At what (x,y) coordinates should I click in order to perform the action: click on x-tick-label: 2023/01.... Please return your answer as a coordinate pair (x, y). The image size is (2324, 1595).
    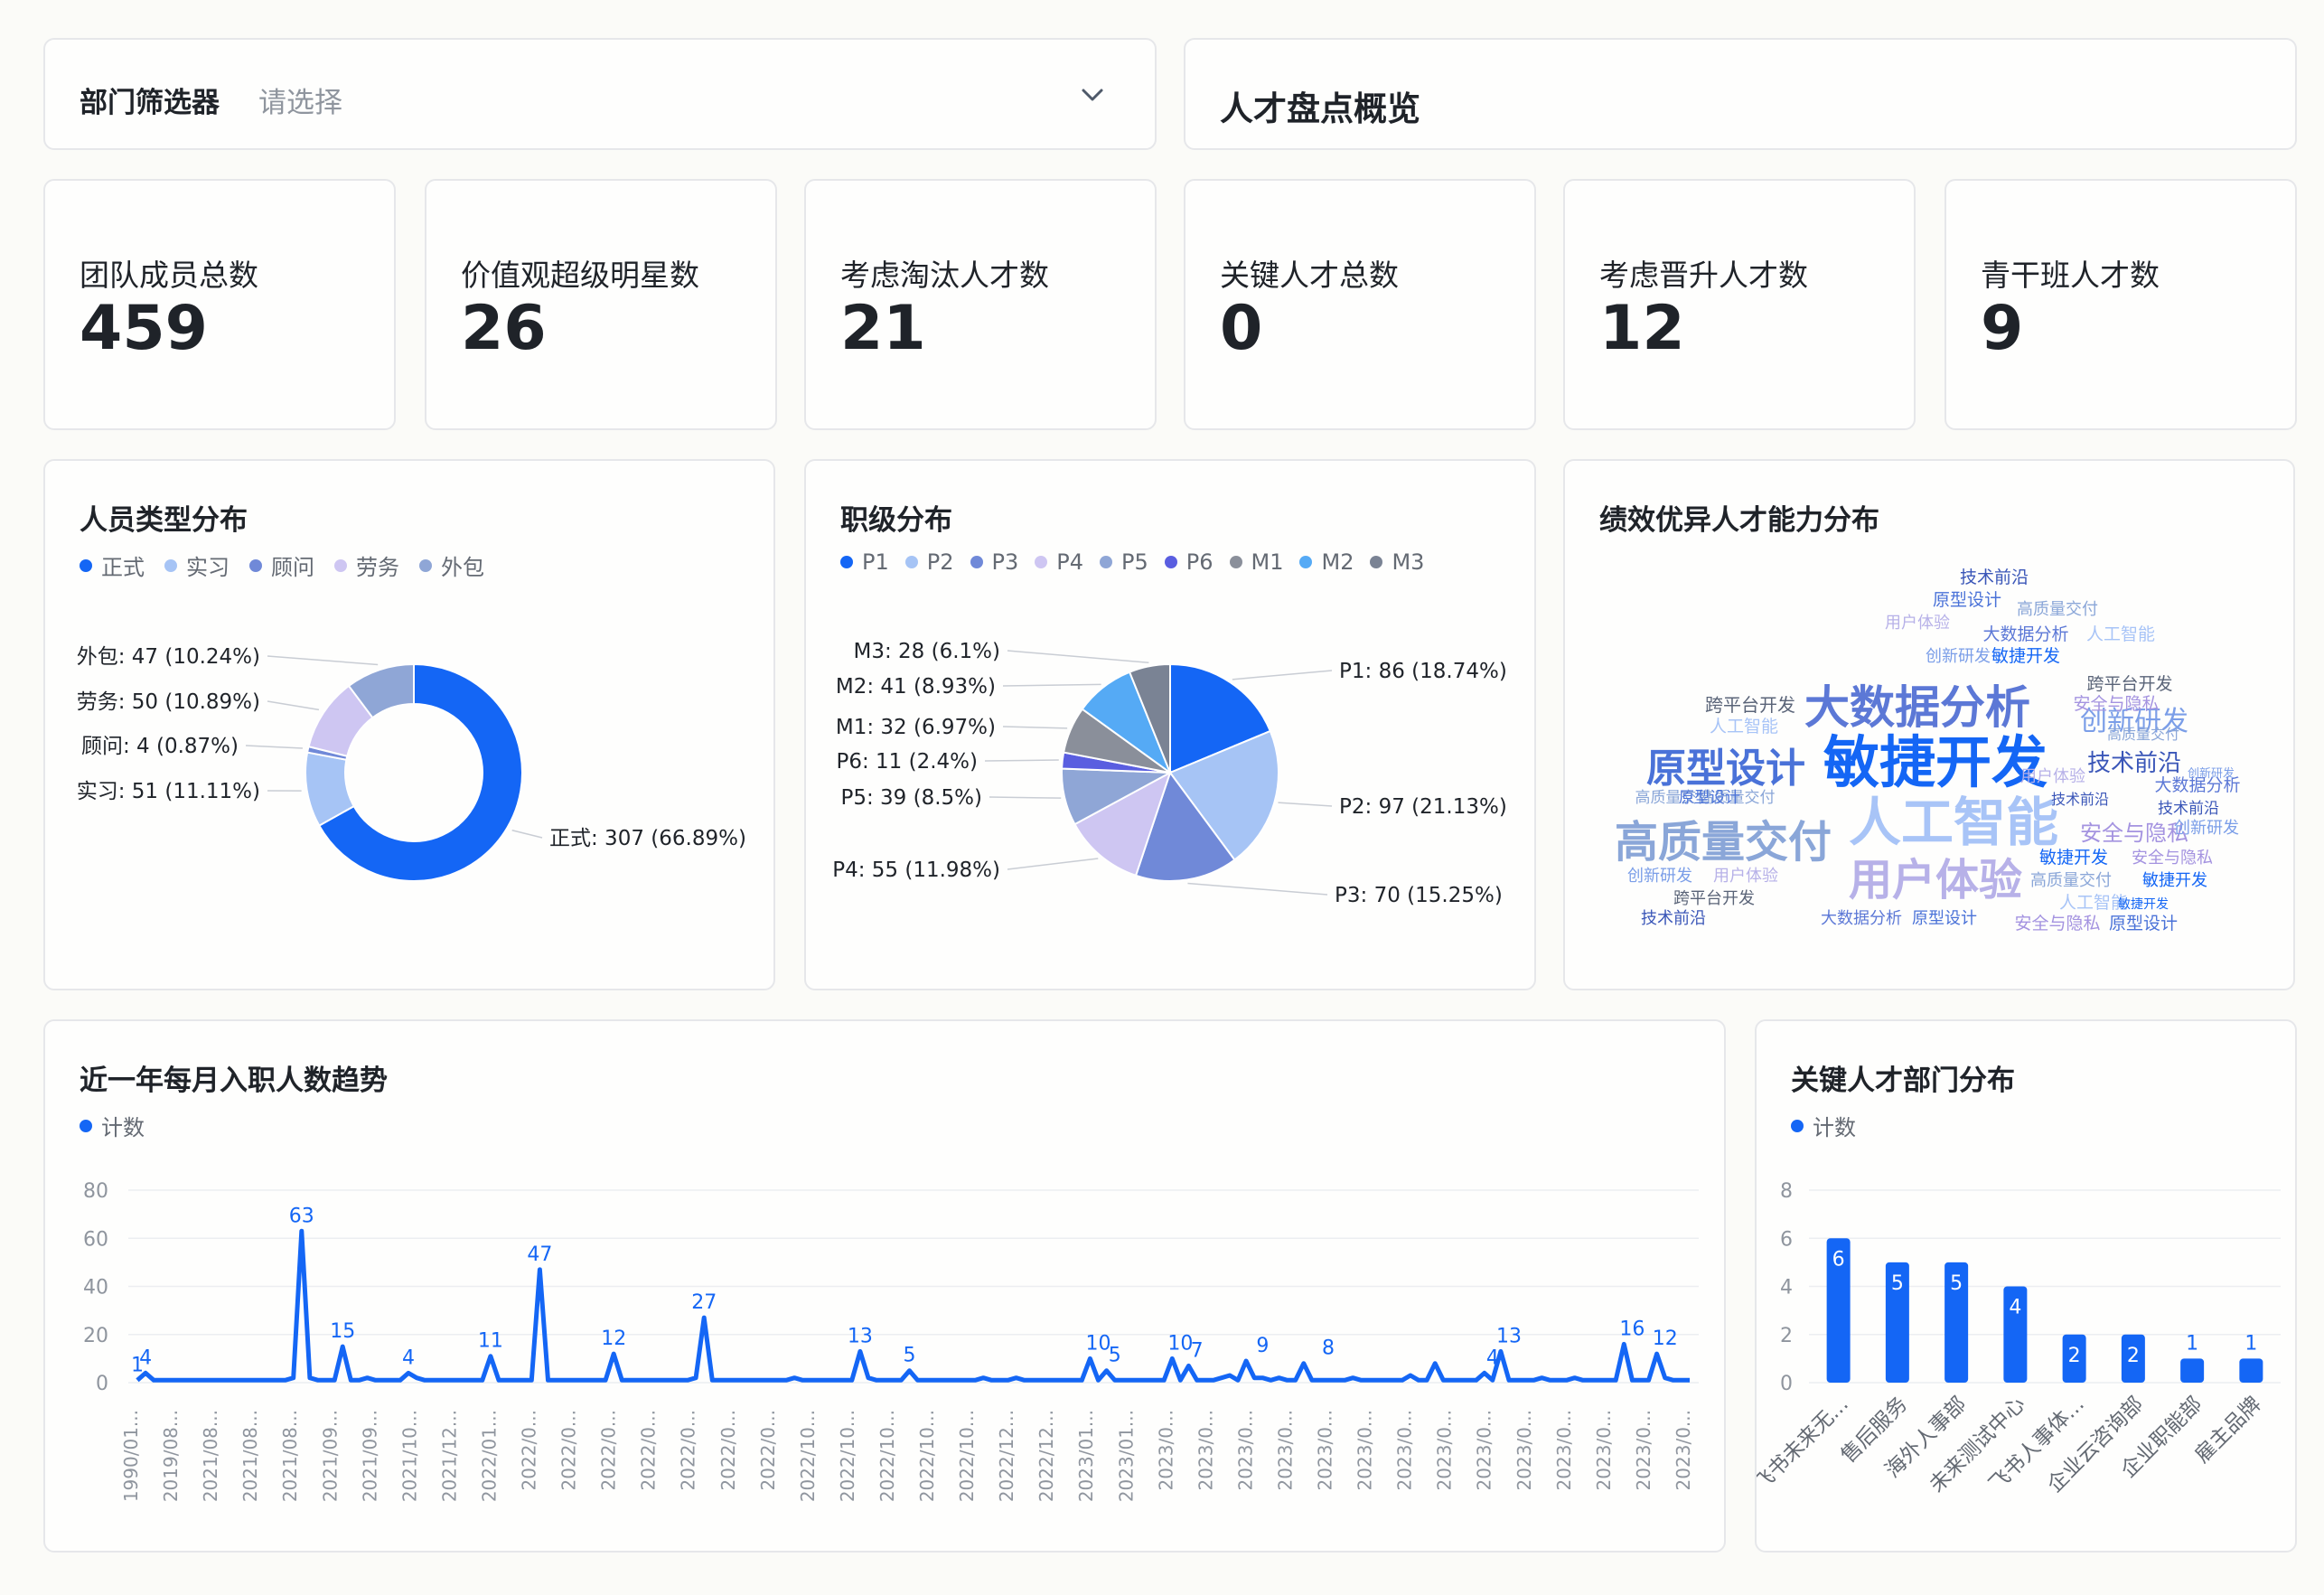
    Looking at the image, I should click on (1126, 1456).